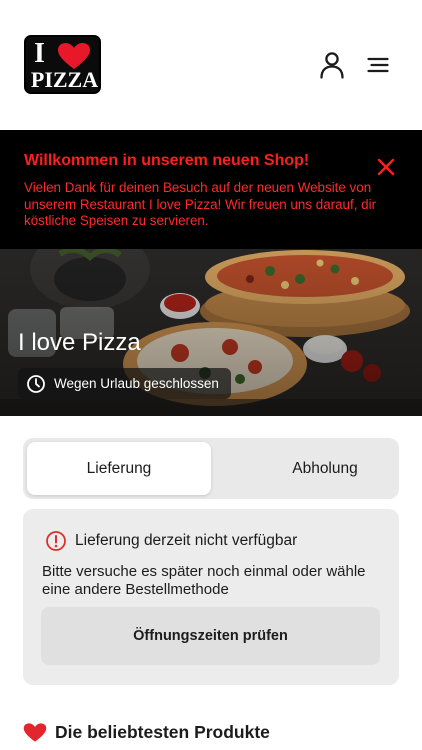 Image resolution: width=422 pixels, height=750 pixels. What do you see at coordinates (325, 468) in the screenshot?
I see `tab-pickup: Abholung` at bounding box center [325, 468].